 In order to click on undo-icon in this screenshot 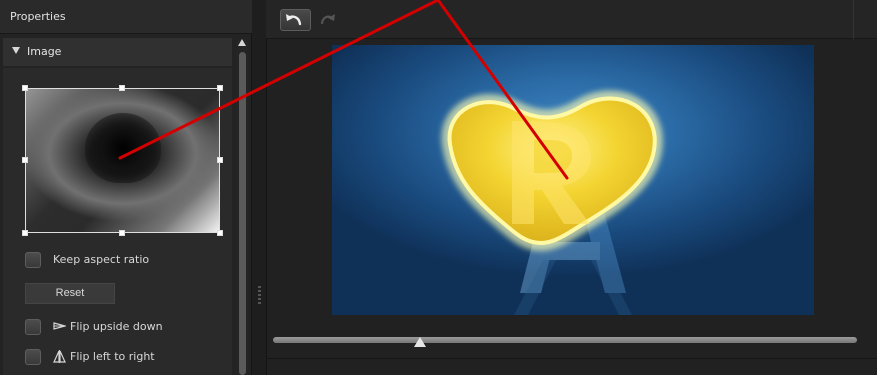, I will do `click(294, 20)`.